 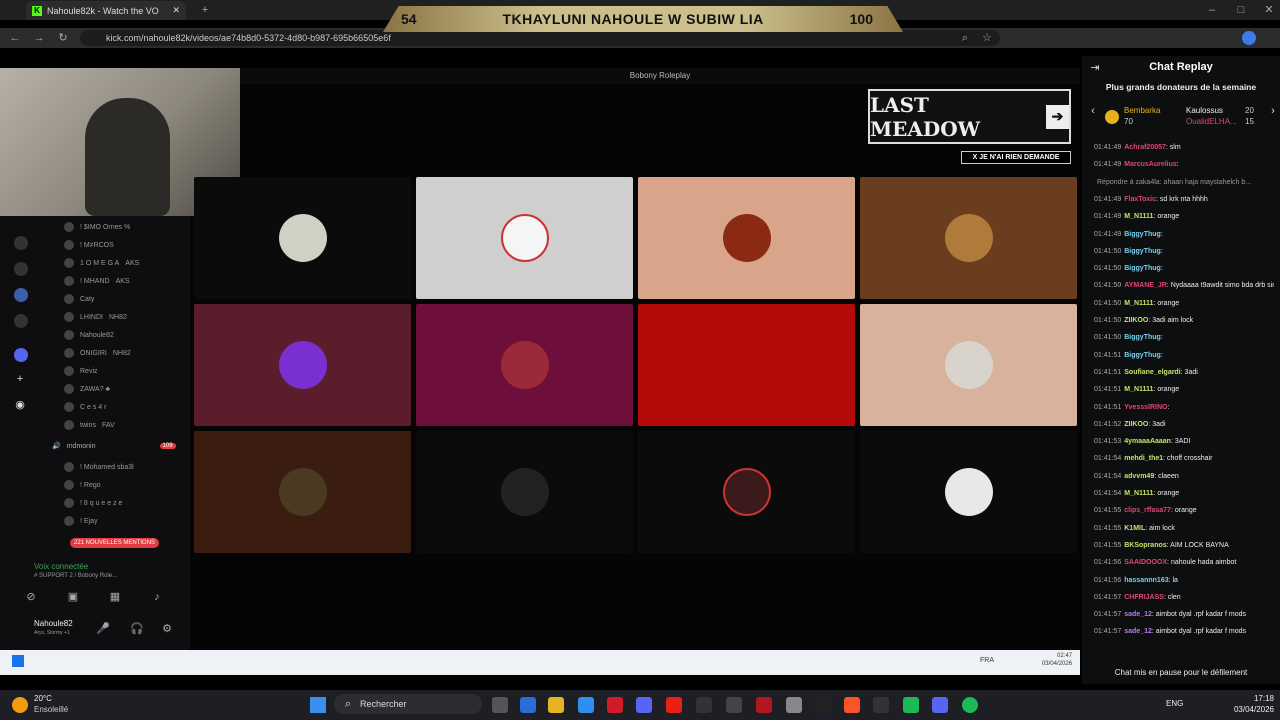 What do you see at coordinates (97, 353) in the screenshot?
I see `member-item: ONIGIRI NH82` at bounding box center [97, 353].